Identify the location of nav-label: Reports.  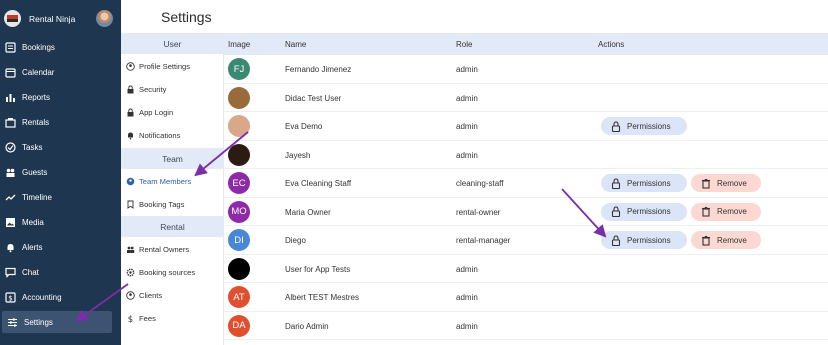
(36, 97).